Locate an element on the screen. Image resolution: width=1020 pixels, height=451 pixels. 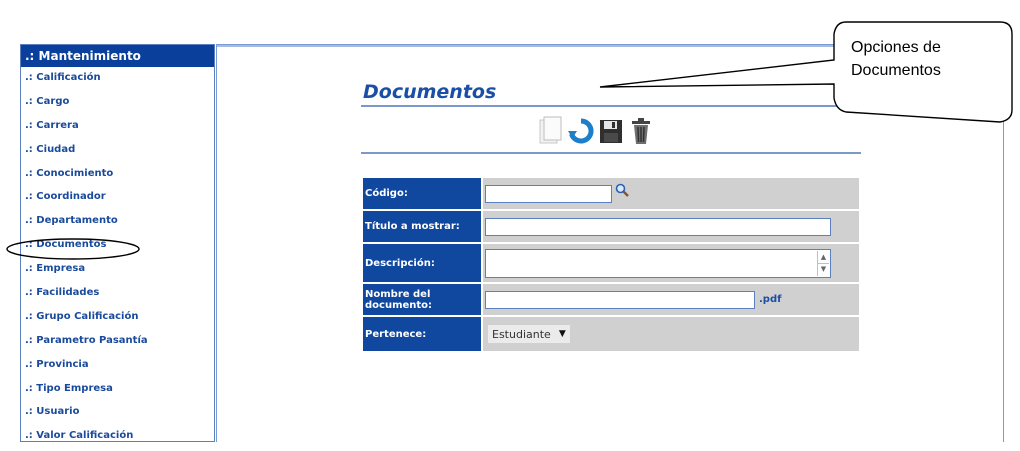
titulo-input is located at coordinates (658, 226).